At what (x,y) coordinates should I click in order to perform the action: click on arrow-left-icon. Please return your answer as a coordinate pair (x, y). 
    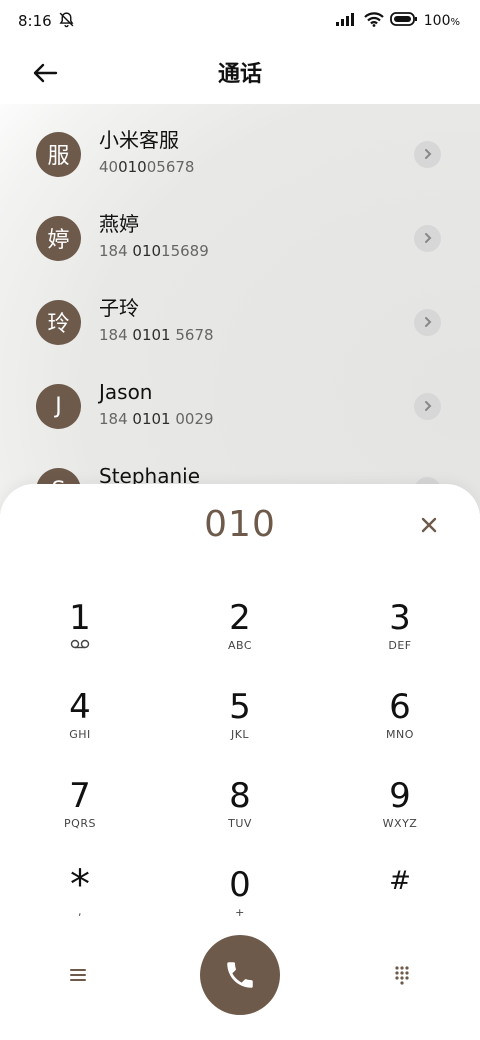
    Looking at the image, I should click on (45, 73).